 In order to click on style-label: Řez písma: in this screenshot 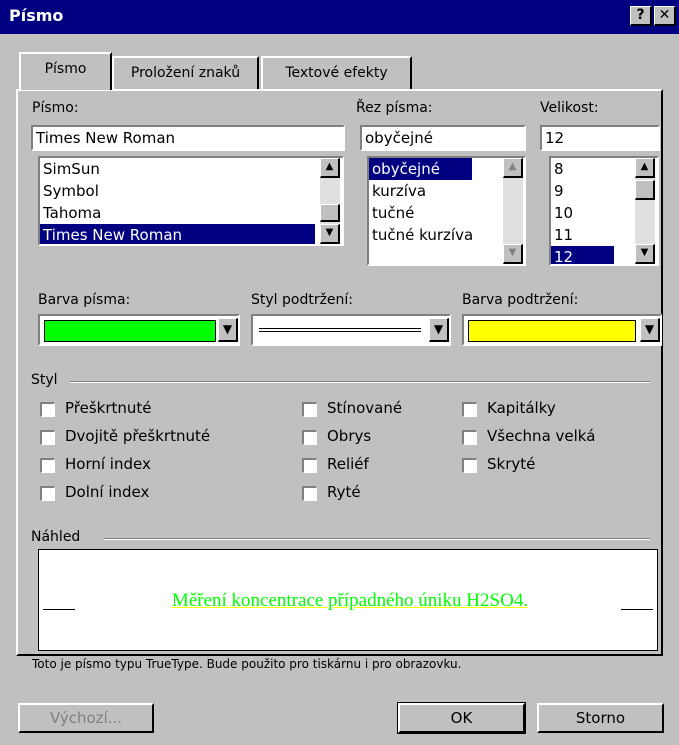, I will do `click(394, 108)`.